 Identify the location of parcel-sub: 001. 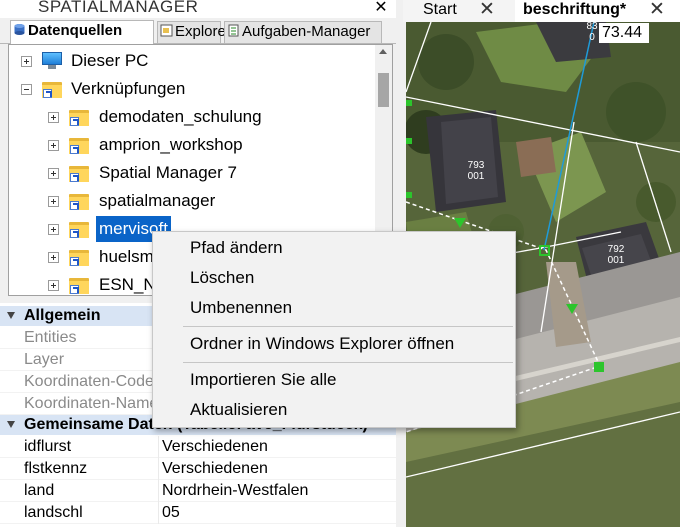
(476, 176).